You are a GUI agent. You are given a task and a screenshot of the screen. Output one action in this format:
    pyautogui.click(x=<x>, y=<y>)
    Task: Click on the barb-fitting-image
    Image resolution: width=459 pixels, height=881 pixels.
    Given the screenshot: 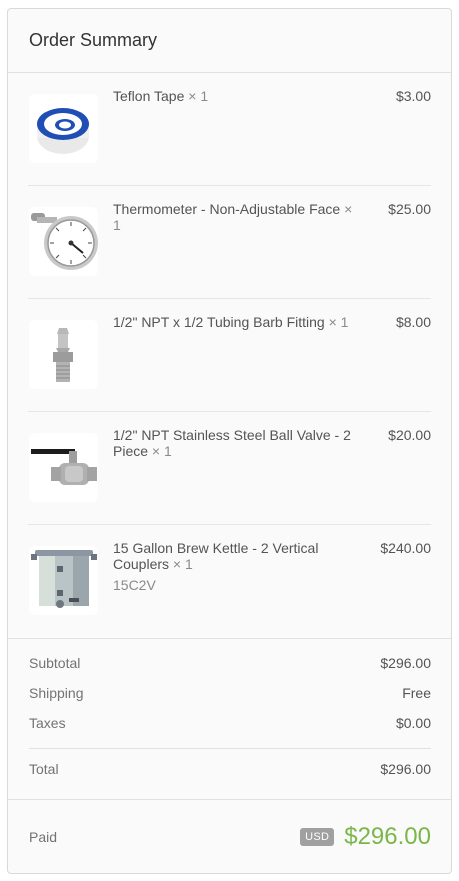 What is the action you would take?
    pyautogui.click(x=63, y=354)
    